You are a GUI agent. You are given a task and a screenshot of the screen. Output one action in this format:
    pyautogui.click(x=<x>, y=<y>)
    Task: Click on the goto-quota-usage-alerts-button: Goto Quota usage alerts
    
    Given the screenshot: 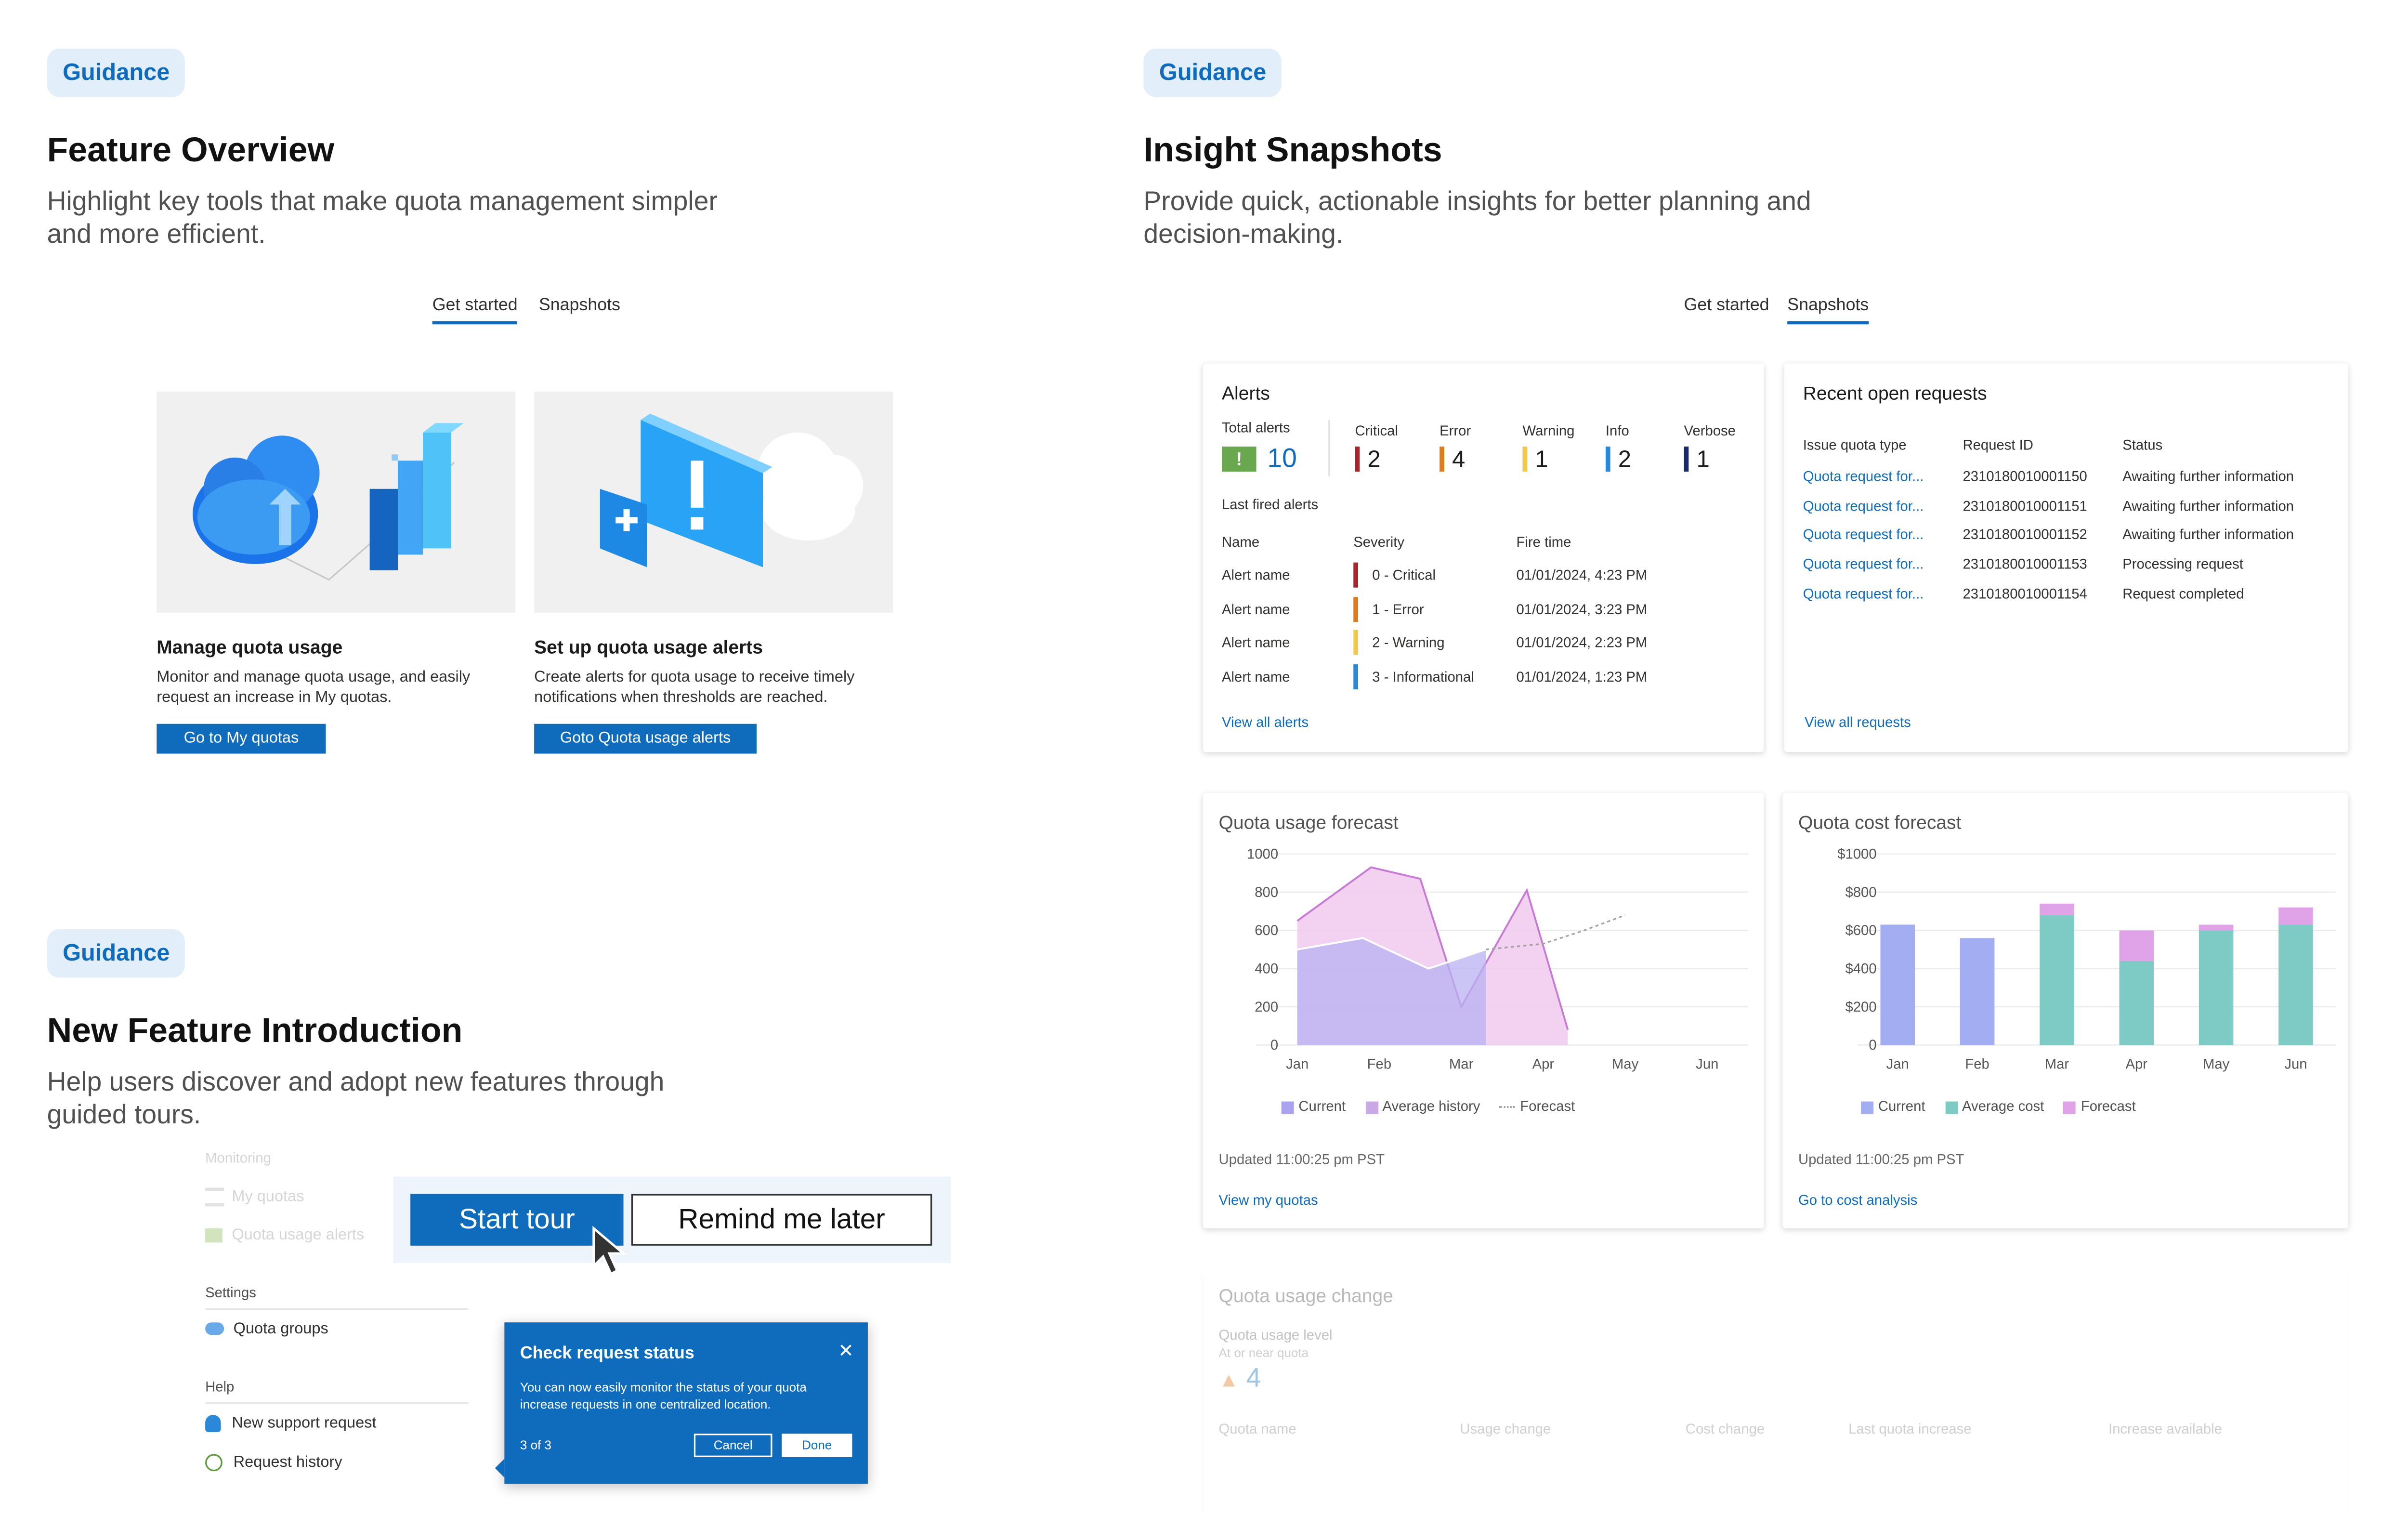 What is the action you would take?
    pyautogui.click(x=645, y=739)
    